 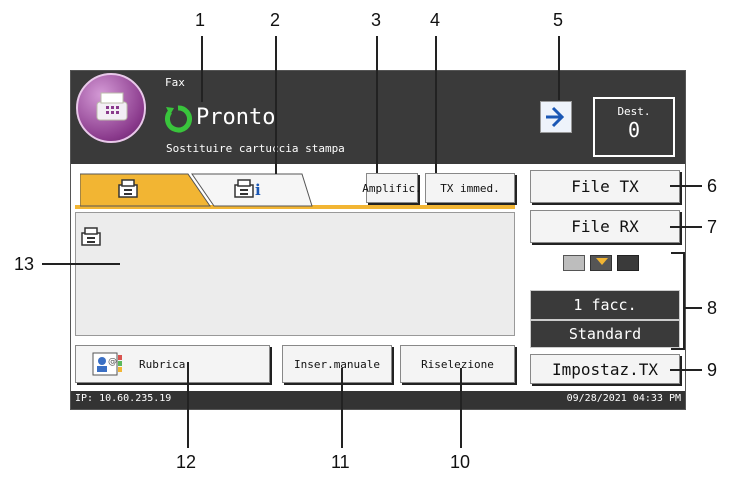 I want to click on page-indicator-right, so click(x=628, y=263).